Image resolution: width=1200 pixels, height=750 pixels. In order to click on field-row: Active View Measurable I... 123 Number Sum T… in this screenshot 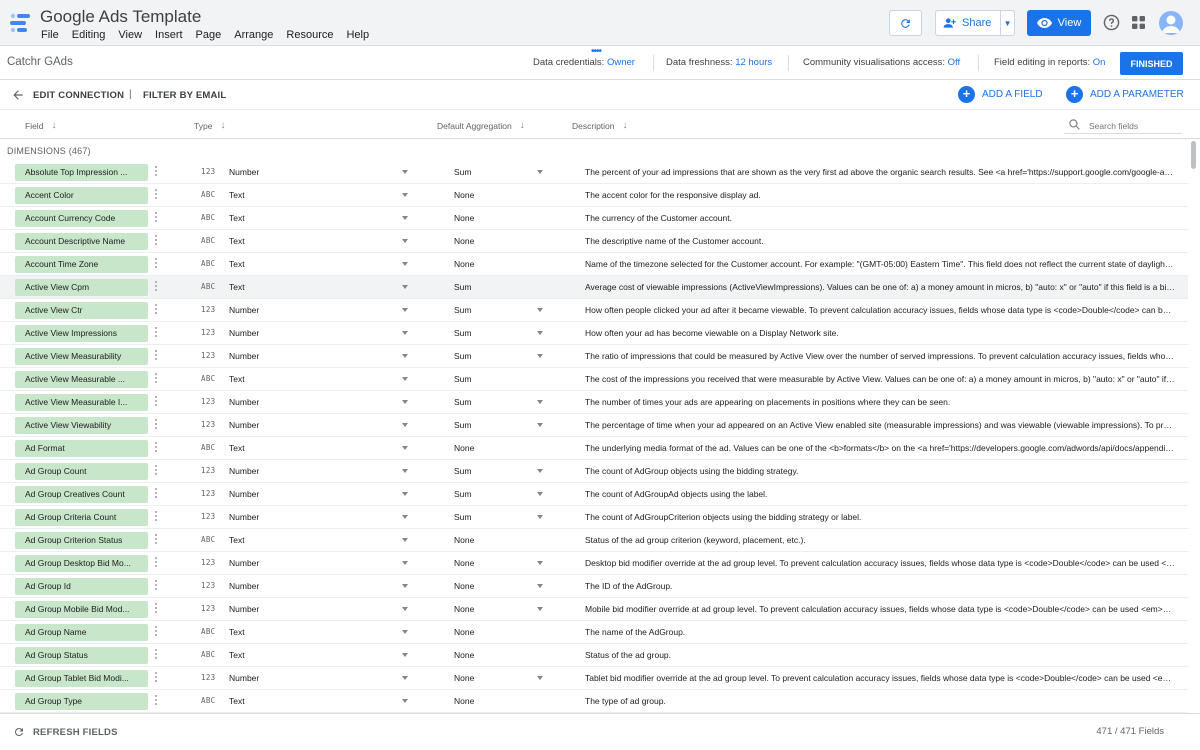, I will do `click(594, 402)`.